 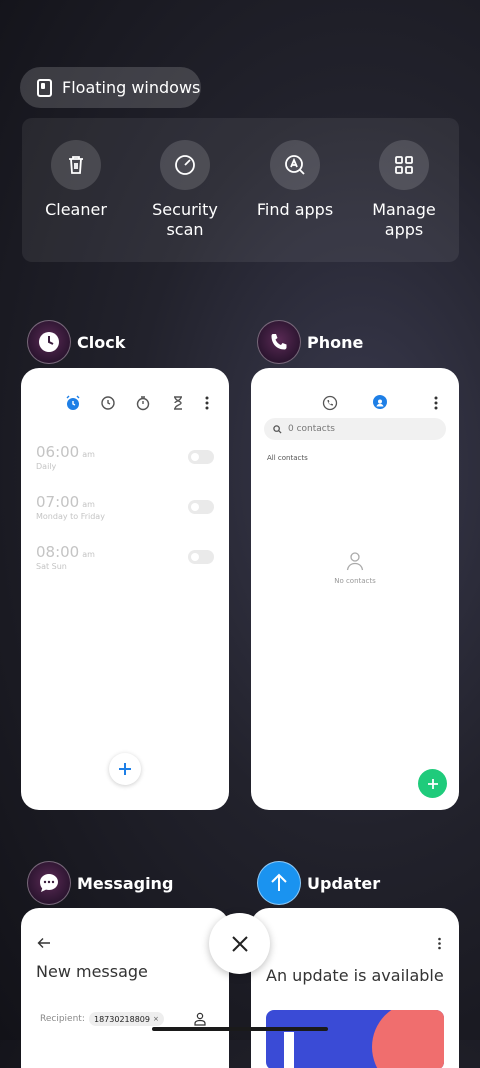 What do you see at coordinates (330, 403) in the screenshot?
I see `call-log-tab-icon` at bounding box center [330, 403].